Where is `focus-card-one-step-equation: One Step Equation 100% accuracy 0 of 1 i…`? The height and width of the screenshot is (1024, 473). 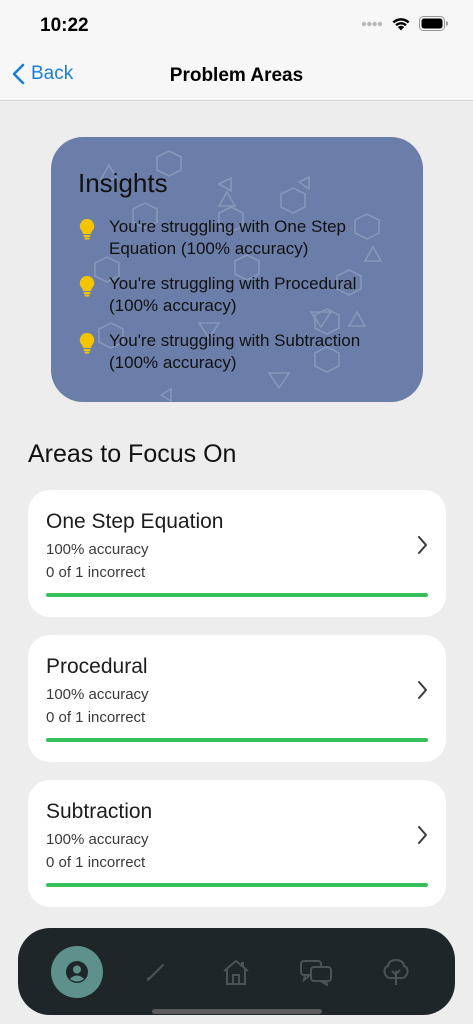 focus-card-one-step-equation: One Step Equation 100% accuracy 0 of 1 i… is located at coordinates (237, 553).